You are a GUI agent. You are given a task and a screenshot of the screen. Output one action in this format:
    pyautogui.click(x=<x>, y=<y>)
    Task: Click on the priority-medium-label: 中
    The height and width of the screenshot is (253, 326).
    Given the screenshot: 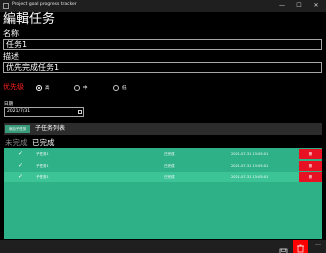 What is the action you would take?
    pyautogui.click(x=85, y=88)
    